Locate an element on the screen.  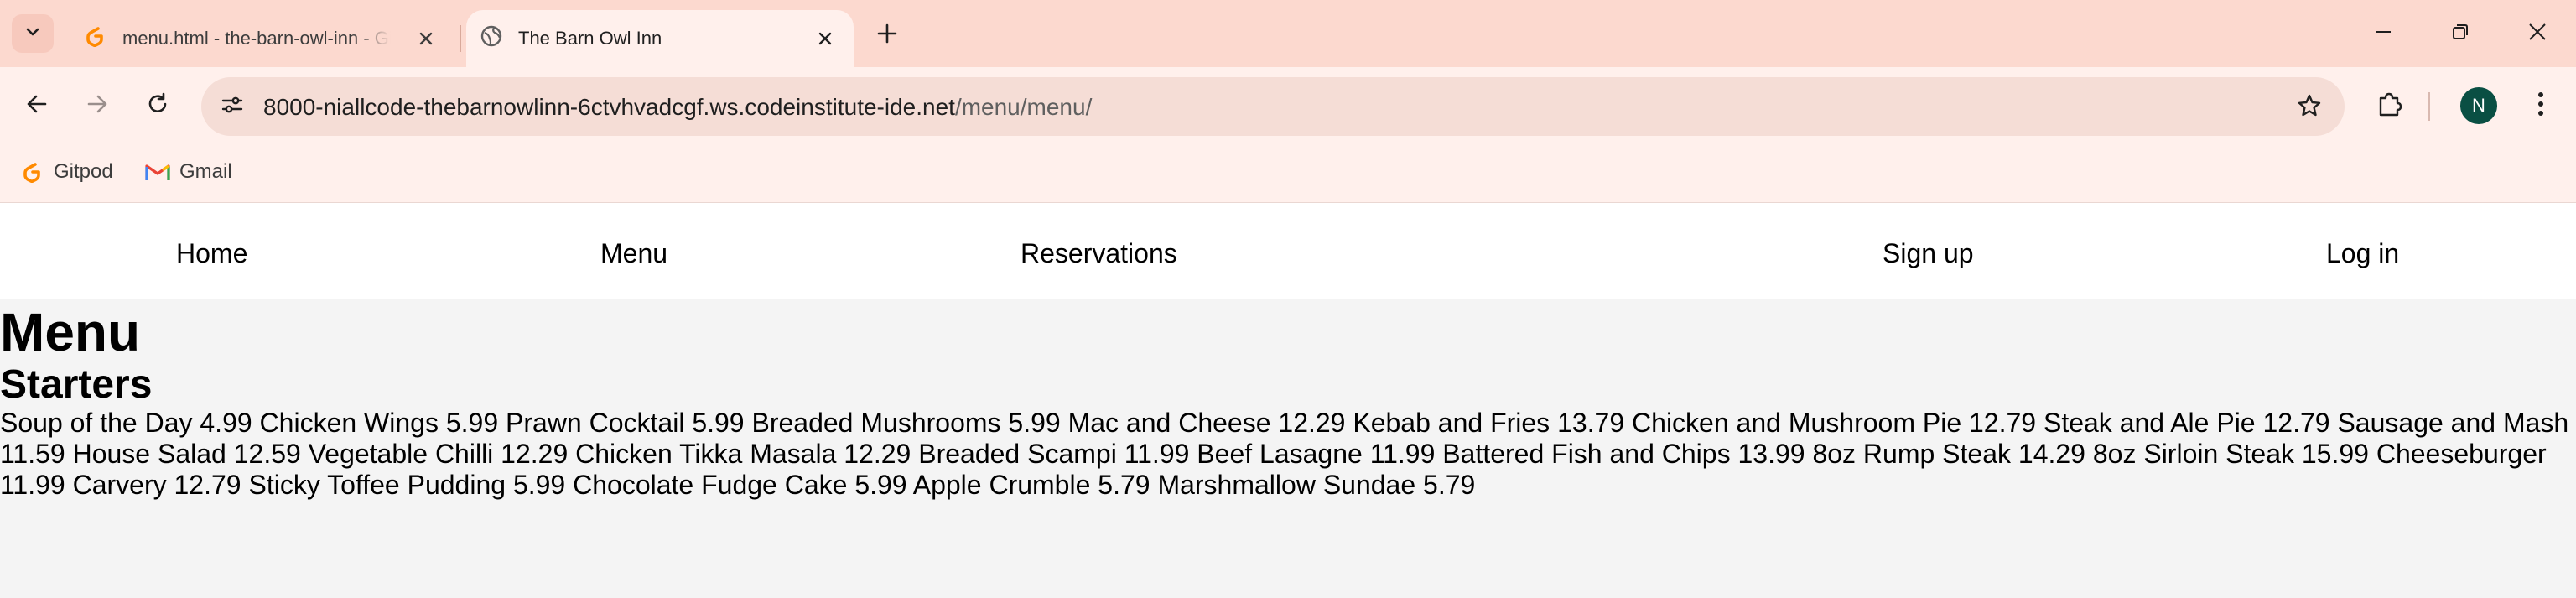
forward-button is located at coordinates (97, 105).